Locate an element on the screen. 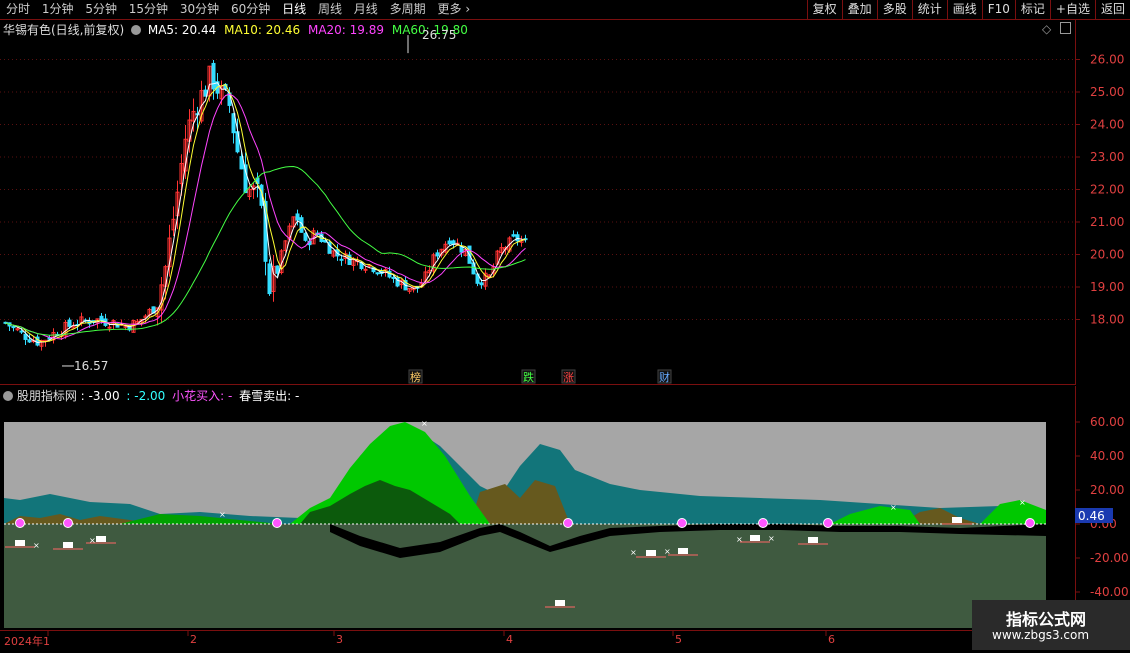  date-label-apr: 4 is located at coordinates (509, 639).